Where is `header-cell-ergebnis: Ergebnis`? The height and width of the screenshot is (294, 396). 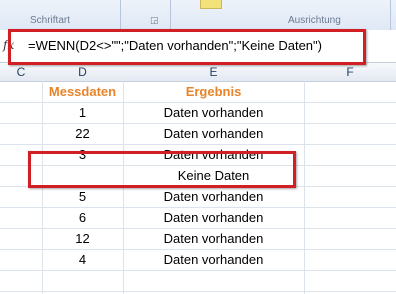 header-cell-ergebnis: Ergebnis is located at coordinates (213, 91).